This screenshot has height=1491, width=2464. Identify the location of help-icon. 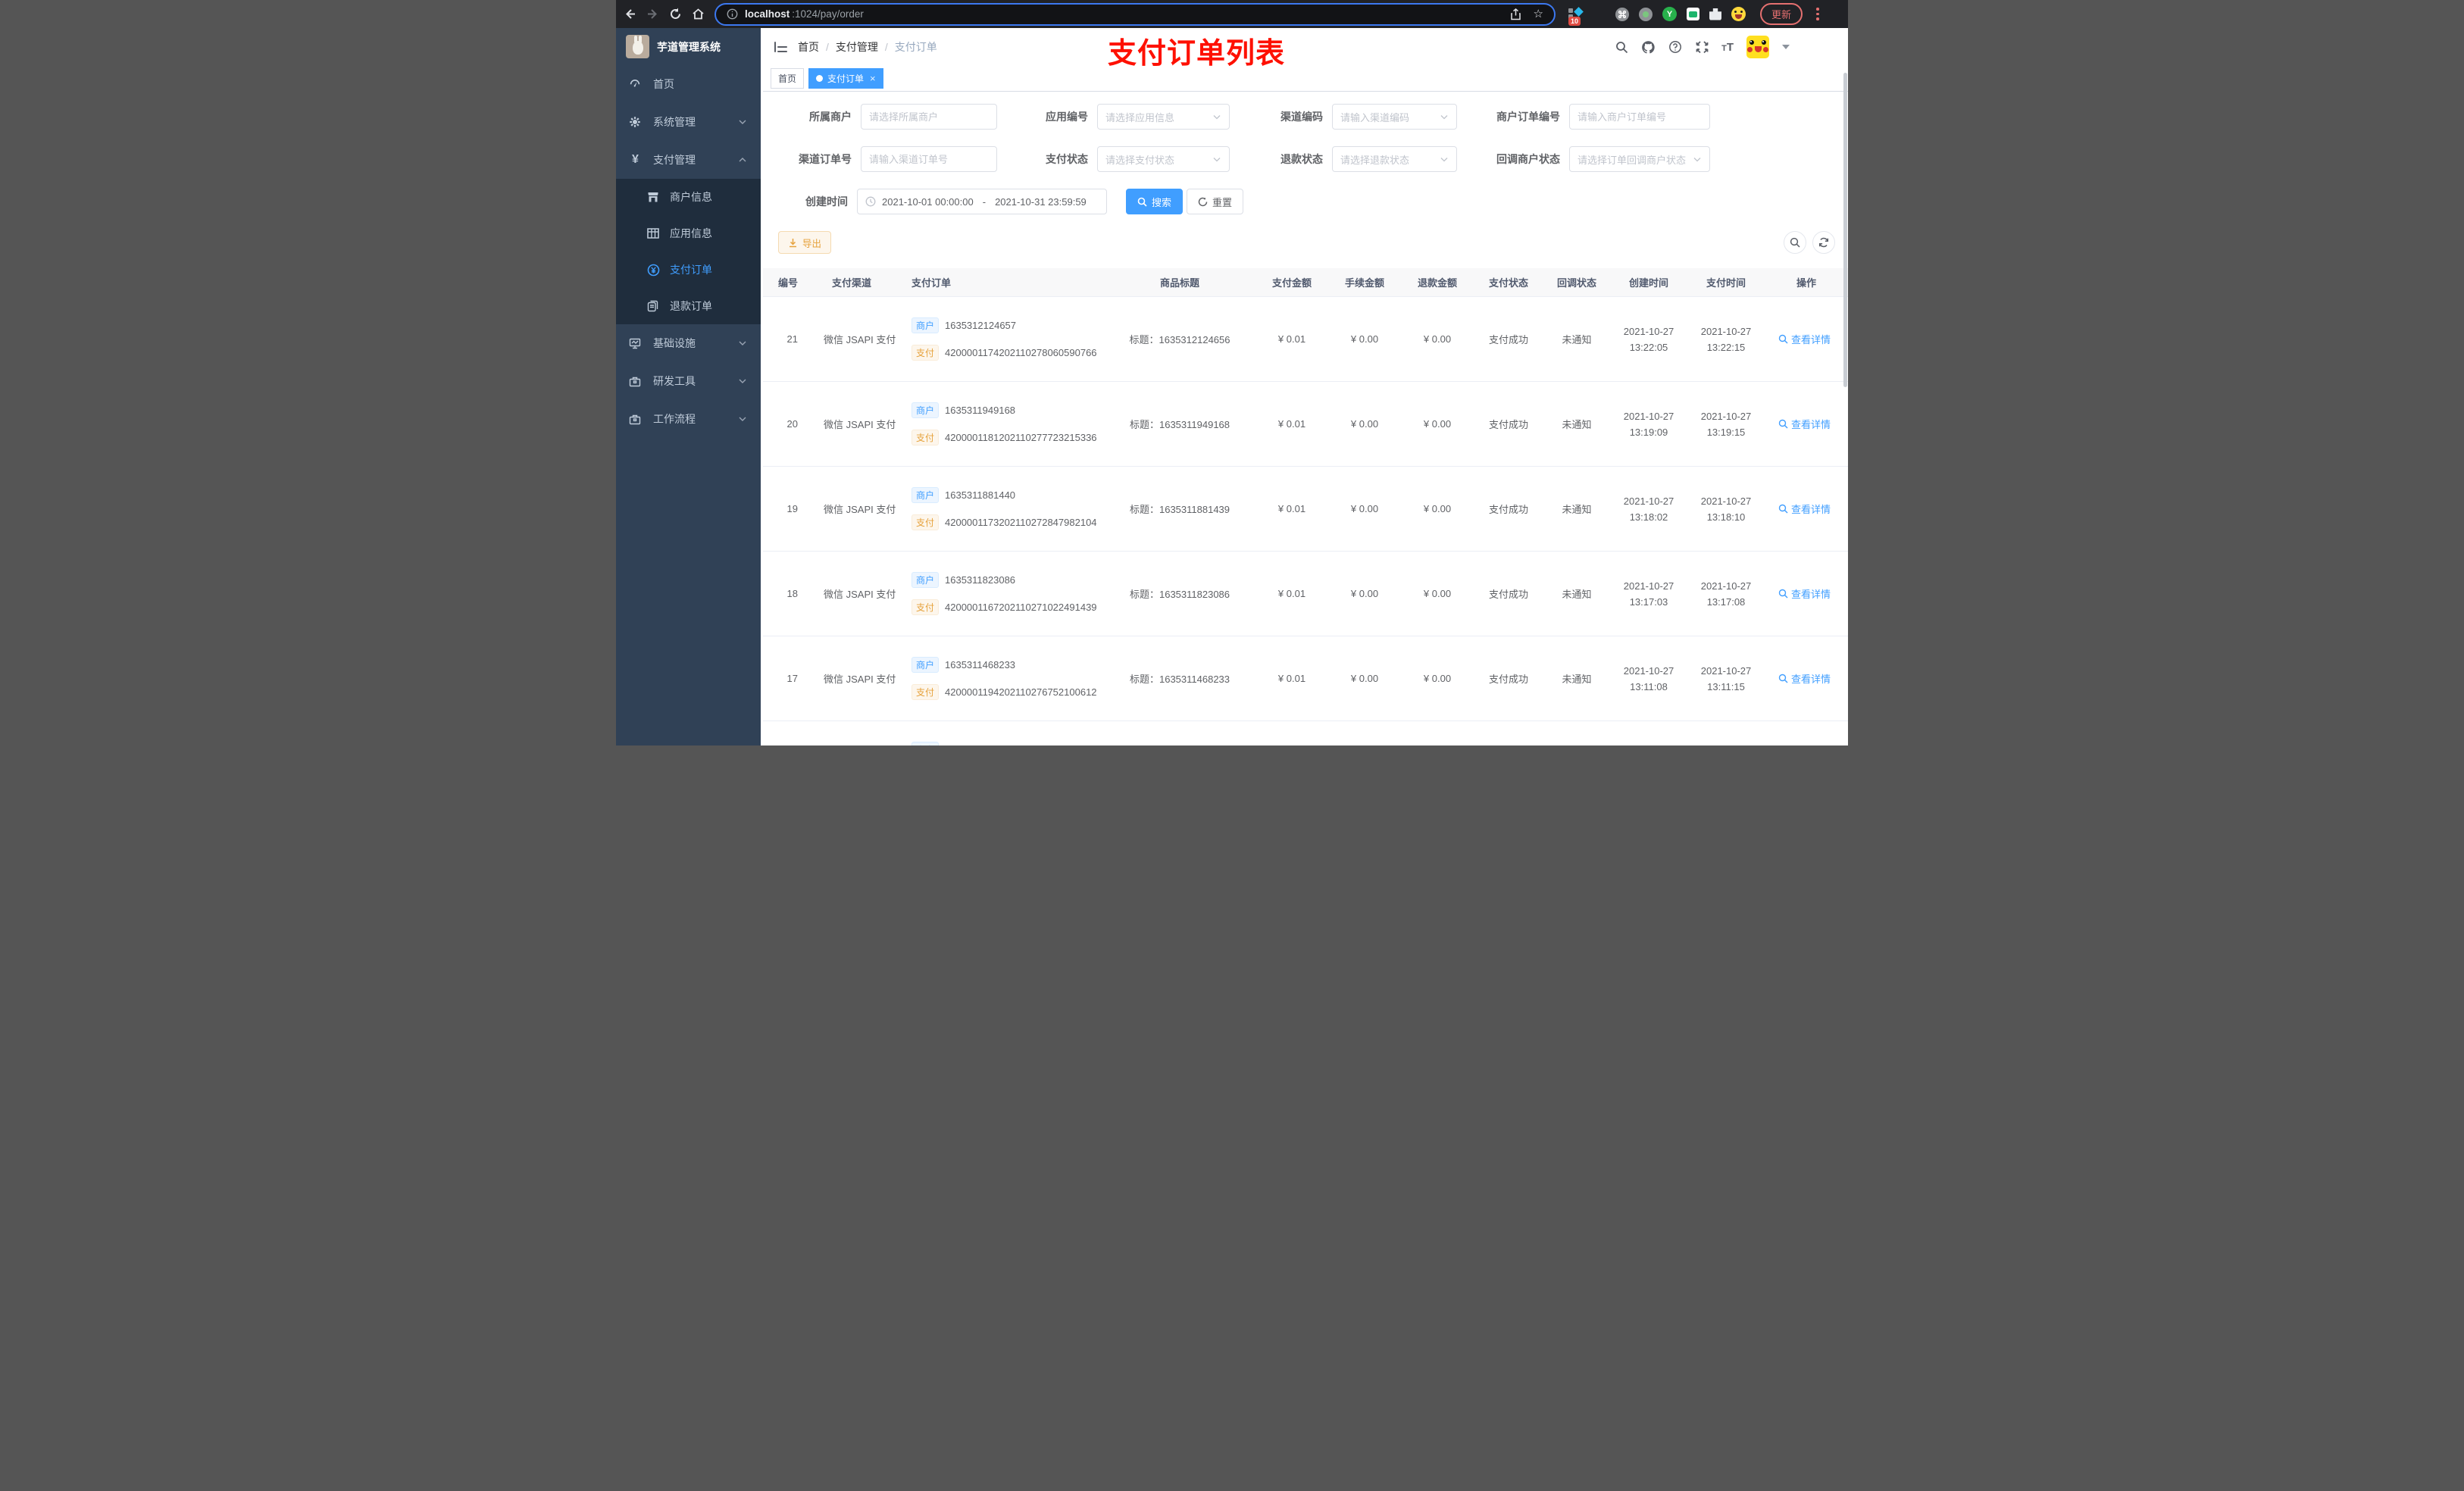
(1675, 47).